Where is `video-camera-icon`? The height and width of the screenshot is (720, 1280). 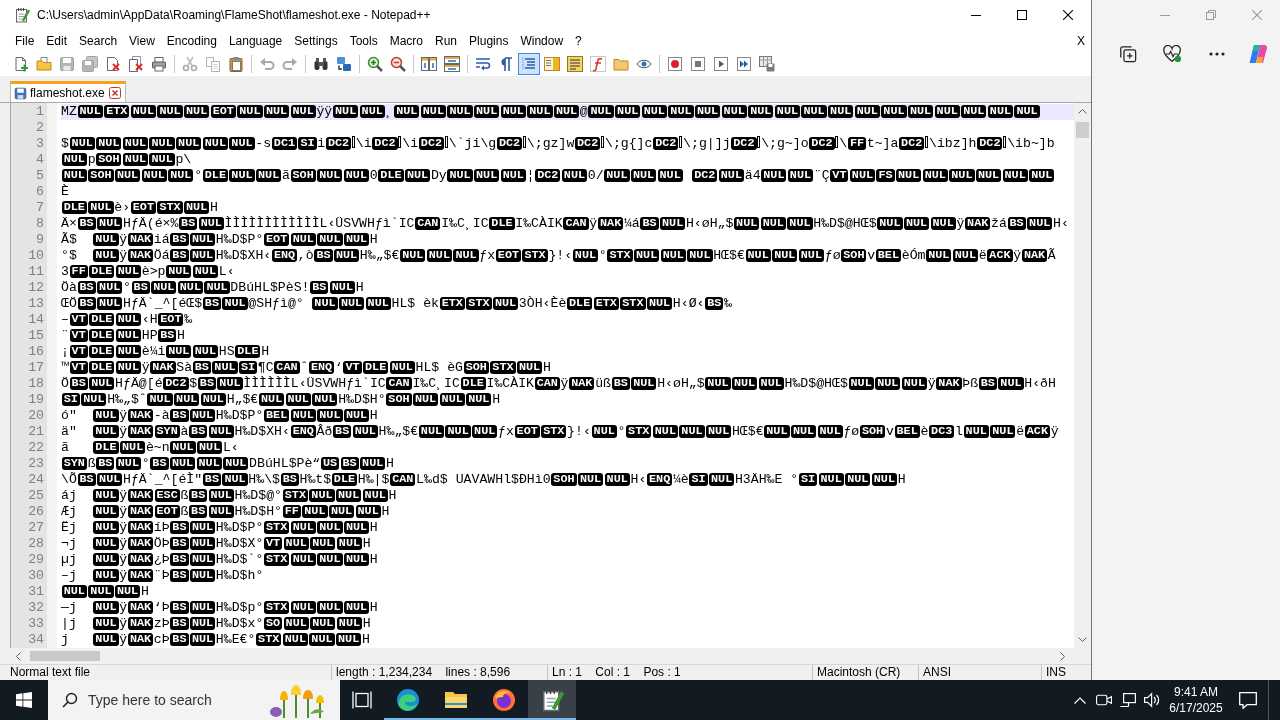
video-camera-icon is located at coordinates (1104, 700).